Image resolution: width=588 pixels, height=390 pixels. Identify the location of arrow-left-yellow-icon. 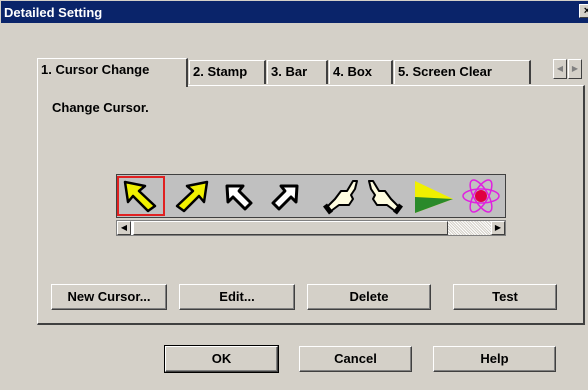
(140, 196).